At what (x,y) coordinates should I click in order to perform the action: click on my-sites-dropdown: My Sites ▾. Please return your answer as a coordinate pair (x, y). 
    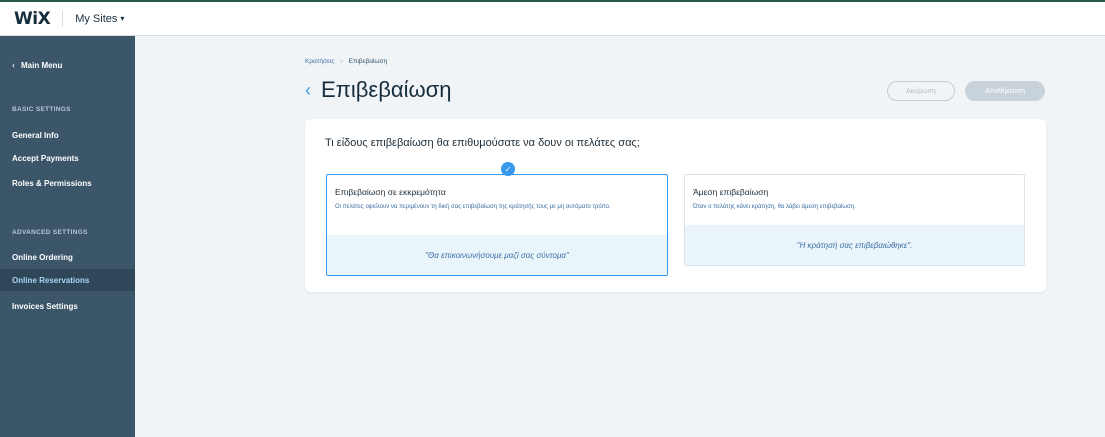
    Looking at the image, I should click on (99, 19).